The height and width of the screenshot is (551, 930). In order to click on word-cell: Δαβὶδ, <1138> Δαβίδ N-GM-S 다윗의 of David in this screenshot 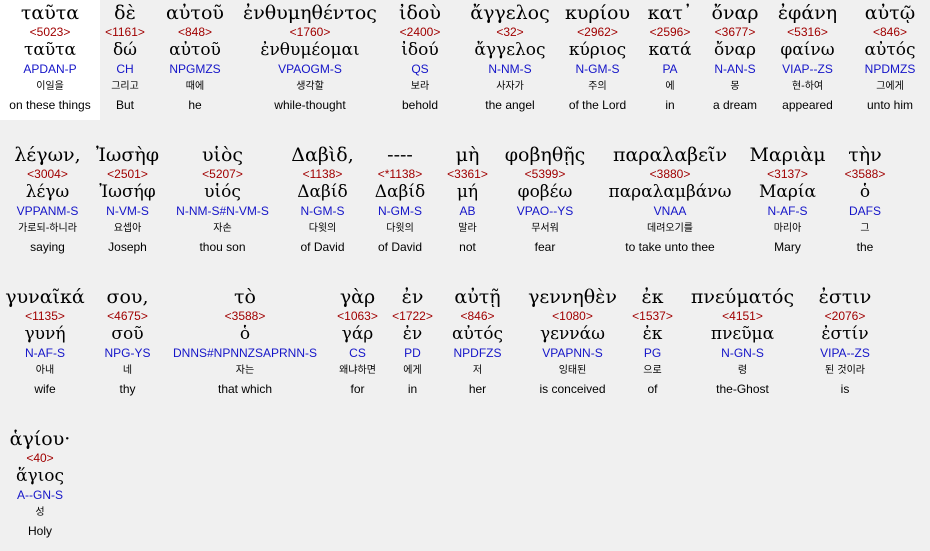, I will do `click(322, 202)`.